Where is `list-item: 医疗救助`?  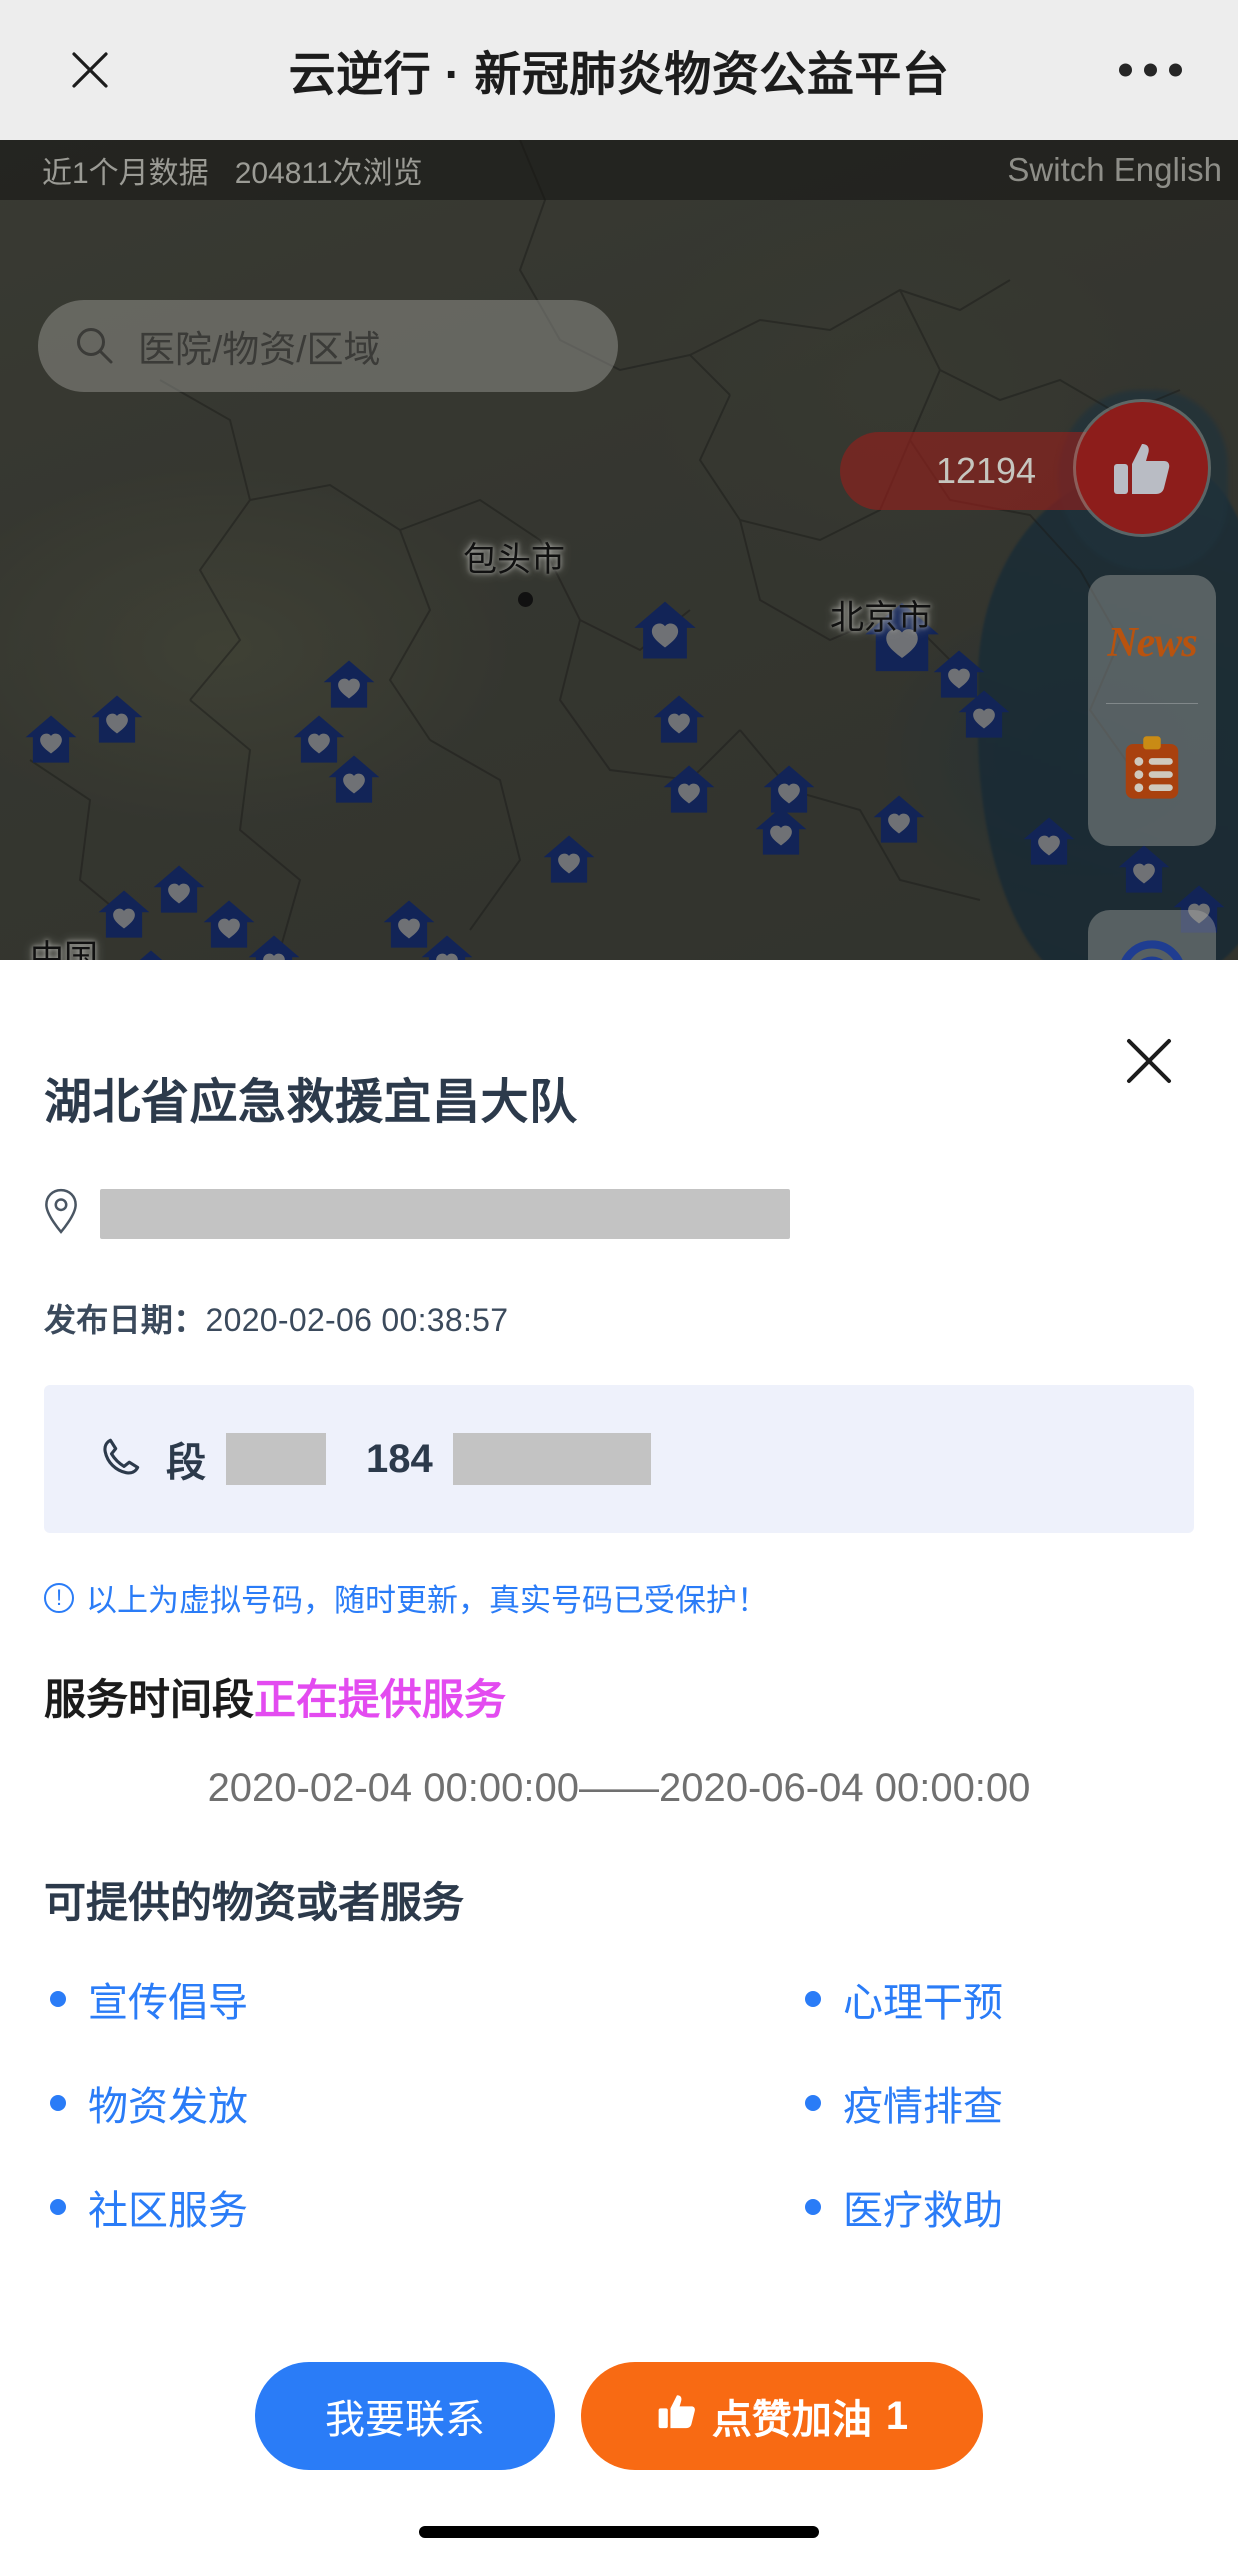 list-item: 医疗救助 is located at coordinates (906, 2207).